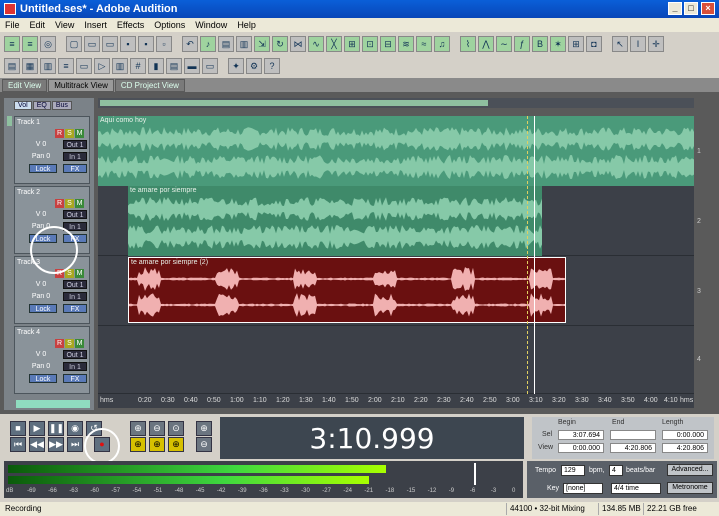 This screenshot has width=719, height=516. Describe the element at coordinates (38, 25) in the screenshot. I see `menu-edit: Edit` at that location.